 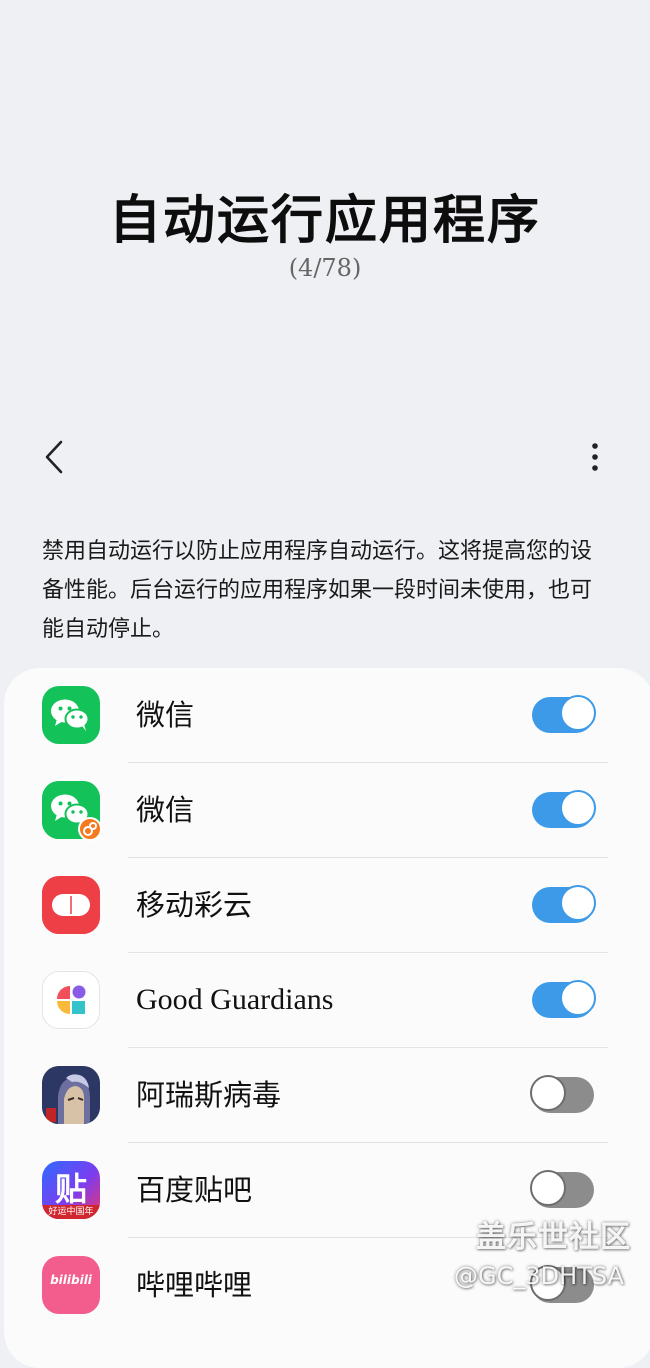 I want to click on baidu-tieba-icon: 贴 好运中国年, so click(x=71, y=1190).